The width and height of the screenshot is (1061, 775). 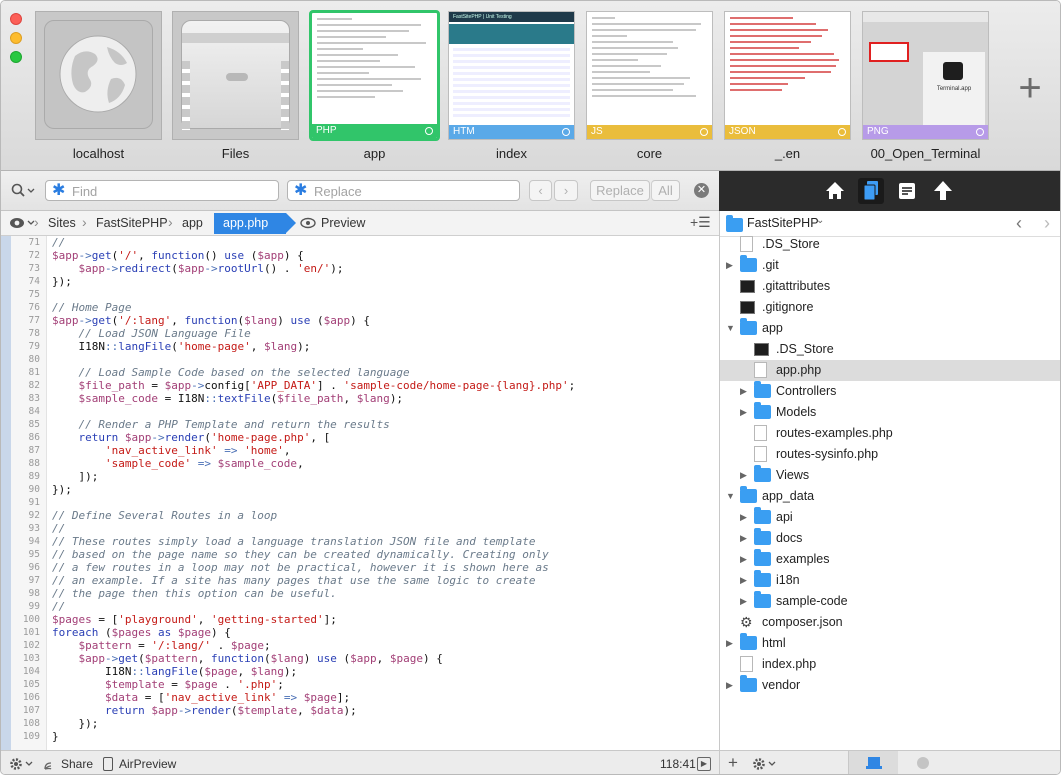 I want to click on chevron-down-icon: ⌄, so click(x=820, y=220).